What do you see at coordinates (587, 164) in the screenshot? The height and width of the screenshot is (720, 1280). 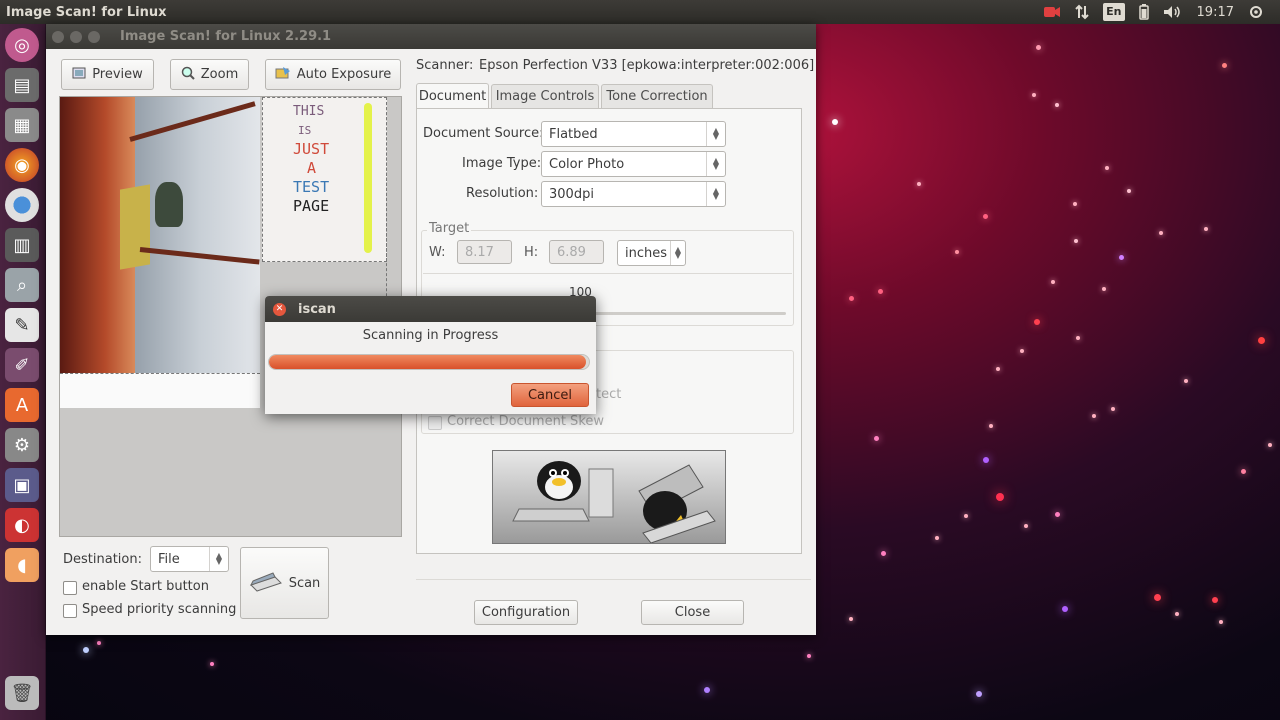 I see `image-type-value: Color Photo` at bounding box center [587, 164].